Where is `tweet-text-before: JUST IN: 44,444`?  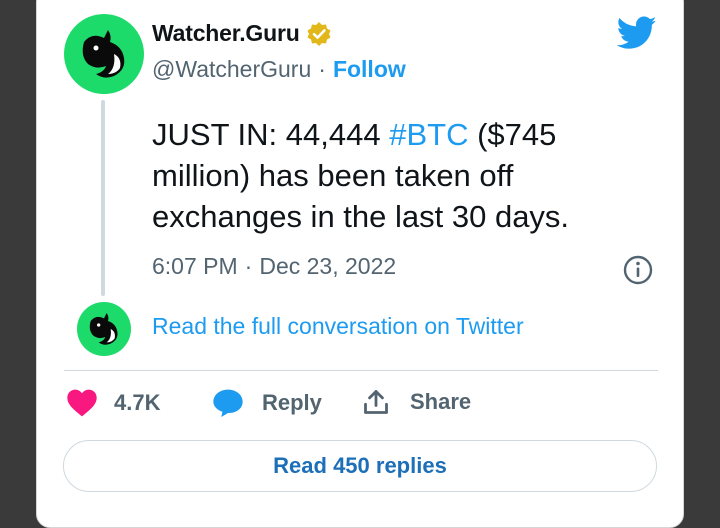
tweet-text-before: JUST IN: 44,444 is located at coordinates (271, 134).